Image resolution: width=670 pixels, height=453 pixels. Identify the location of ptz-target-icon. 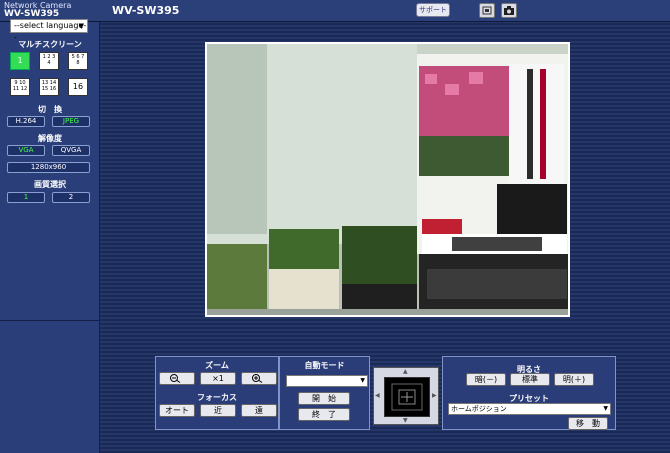
(407, 397).